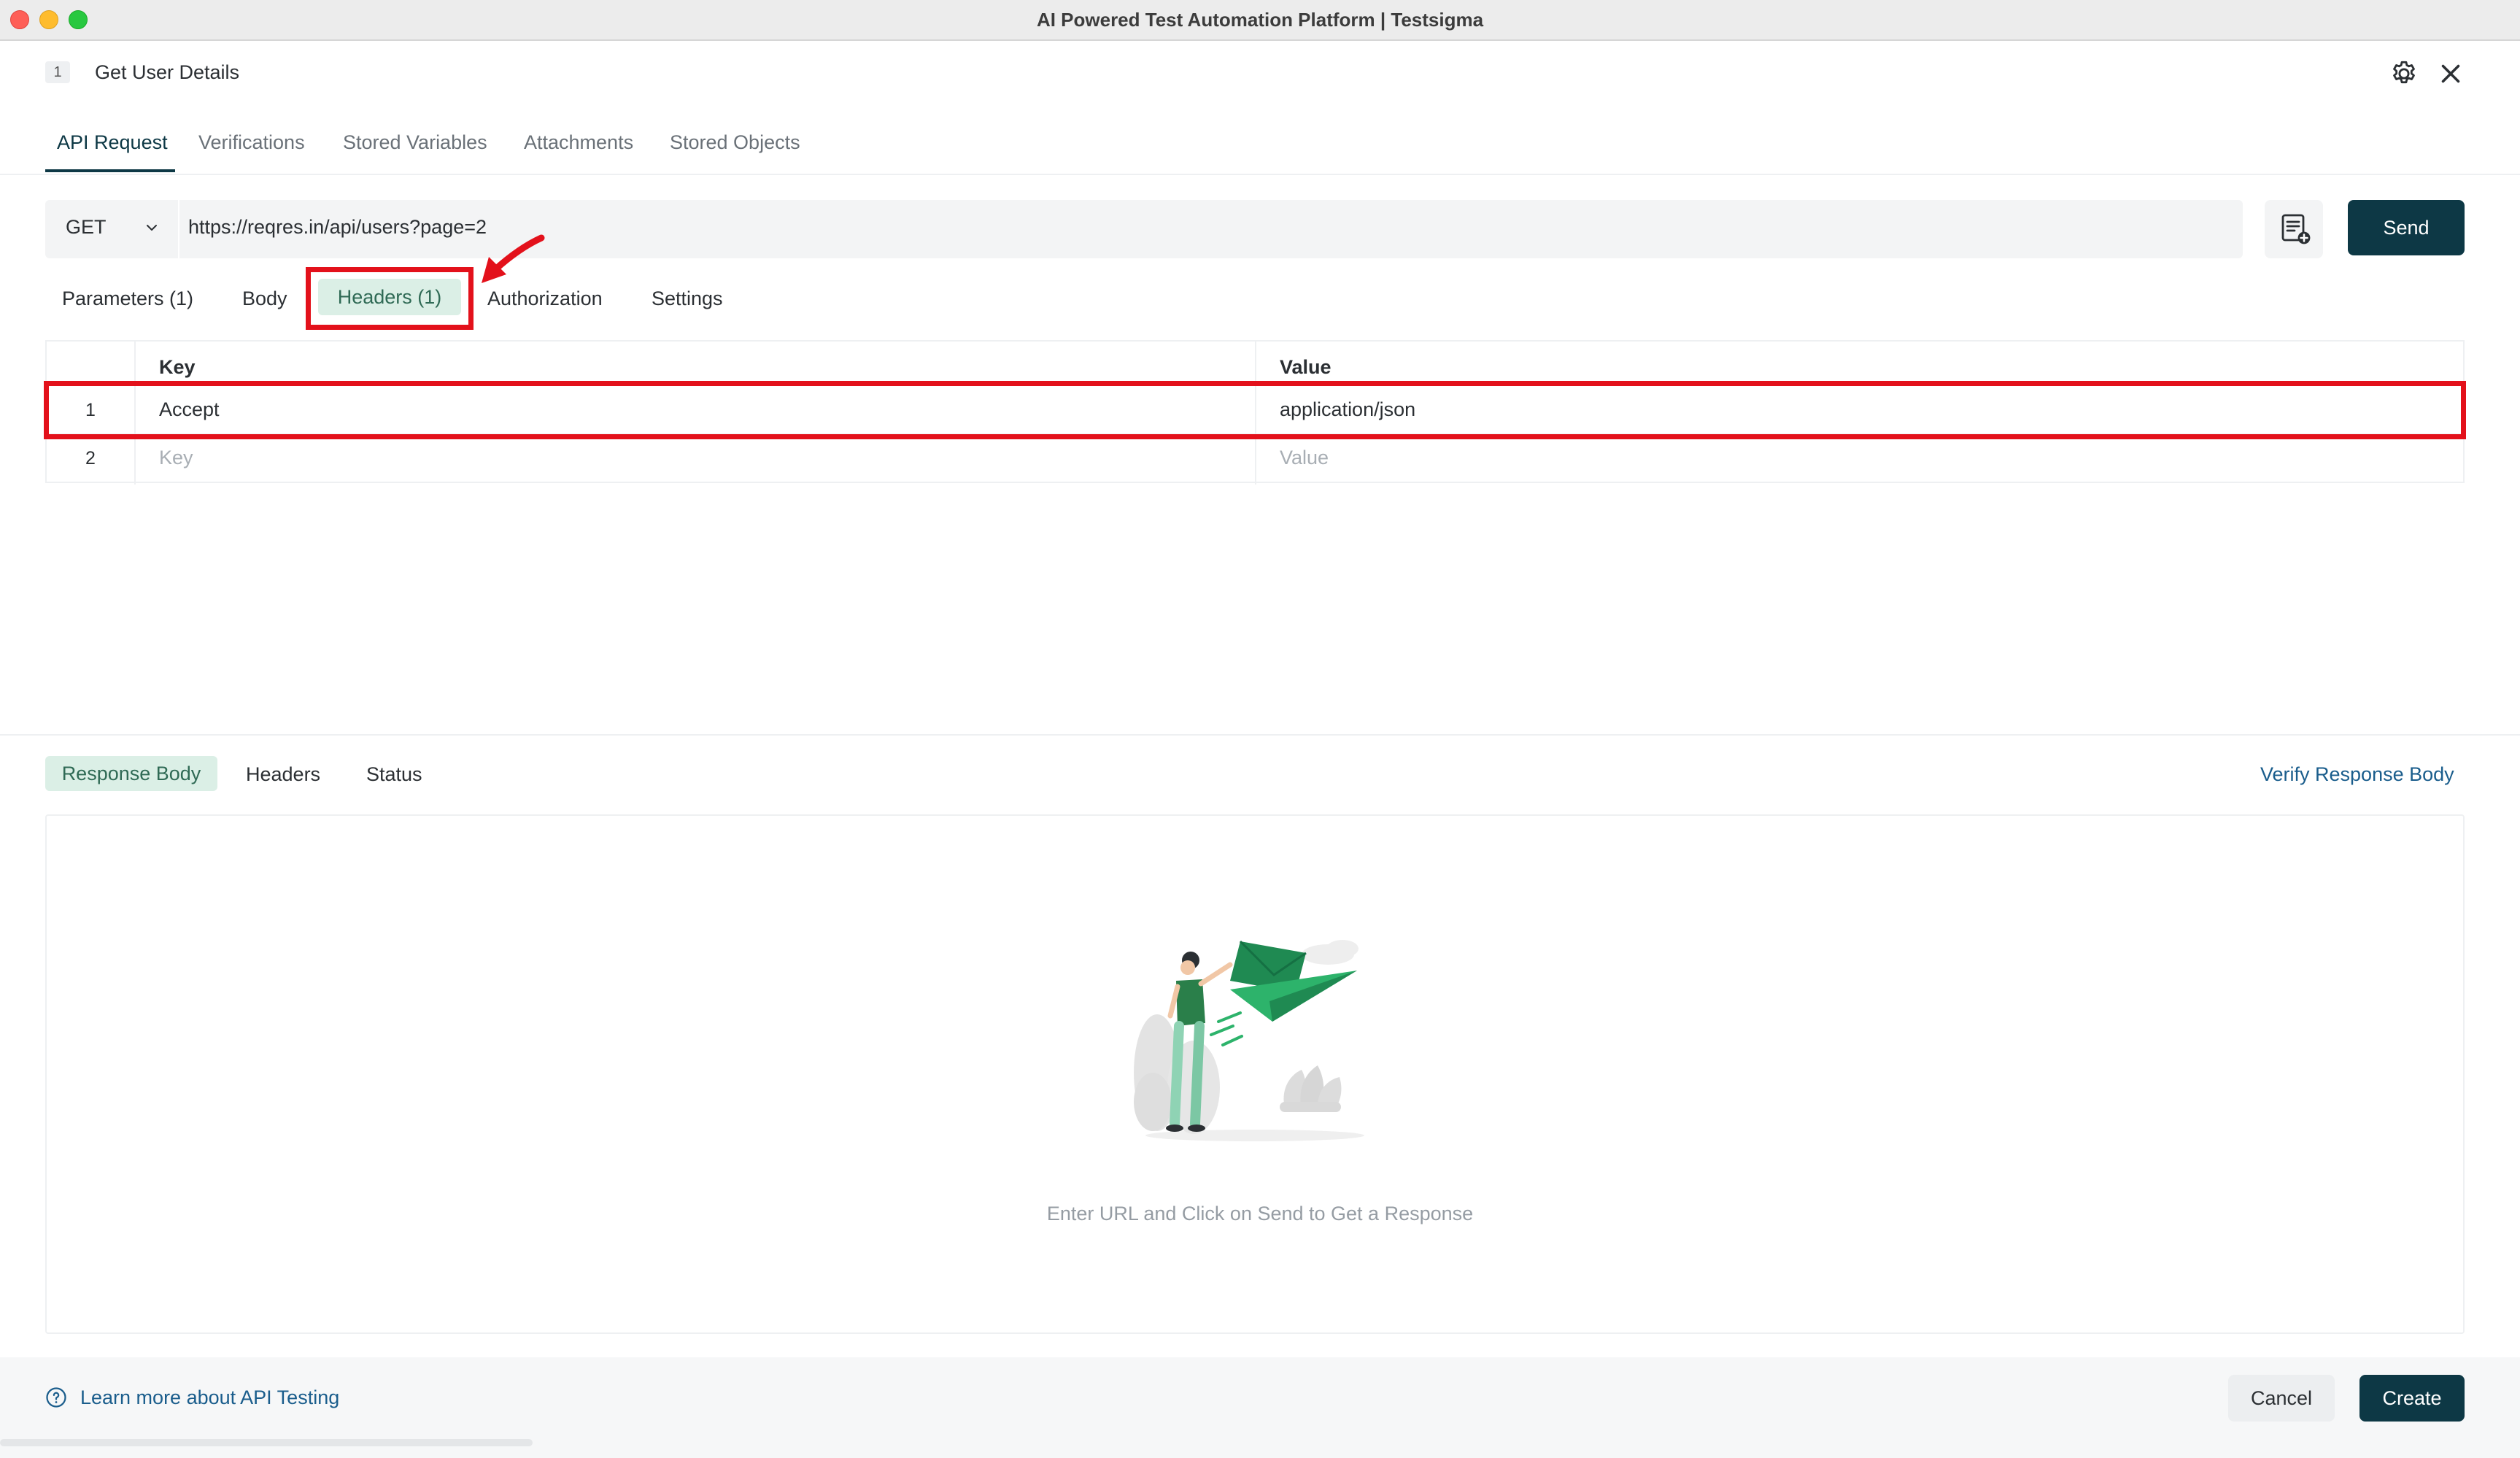 Image resolution: width=2520 pixels, height=1458 pixels. Describe the element at coordinates (394, 775) in the screenshot. I see `tab-response-status: Status` at that location.